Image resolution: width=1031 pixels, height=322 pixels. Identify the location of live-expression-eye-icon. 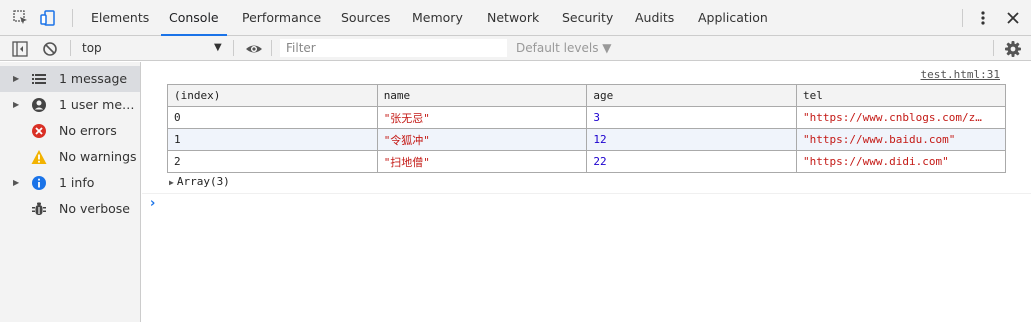
(254, 49).